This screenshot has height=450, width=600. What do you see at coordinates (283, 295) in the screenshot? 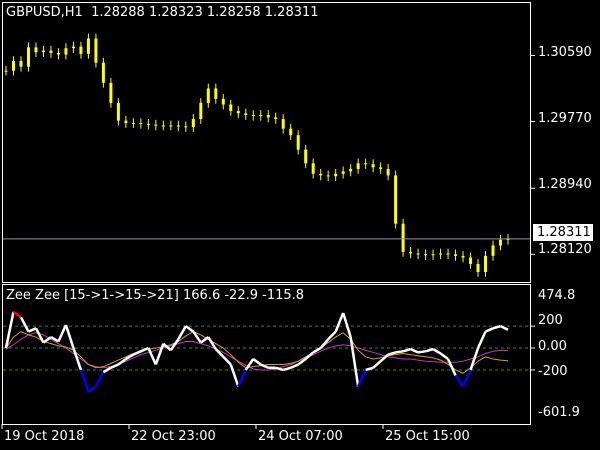
I see `indicator-value-slow: -115.8` at bounding box center [283, 295].